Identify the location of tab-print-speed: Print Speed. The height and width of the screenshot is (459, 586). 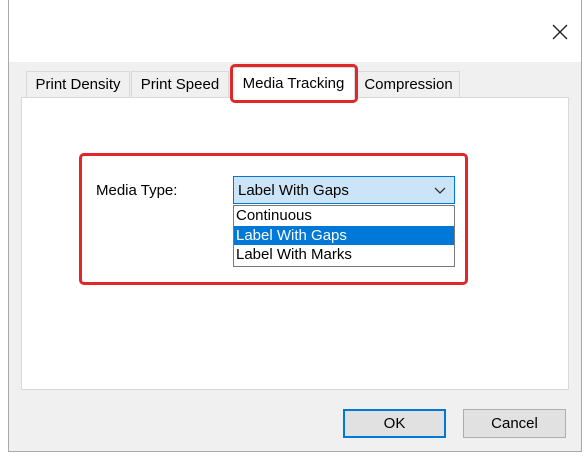
(180, 84).